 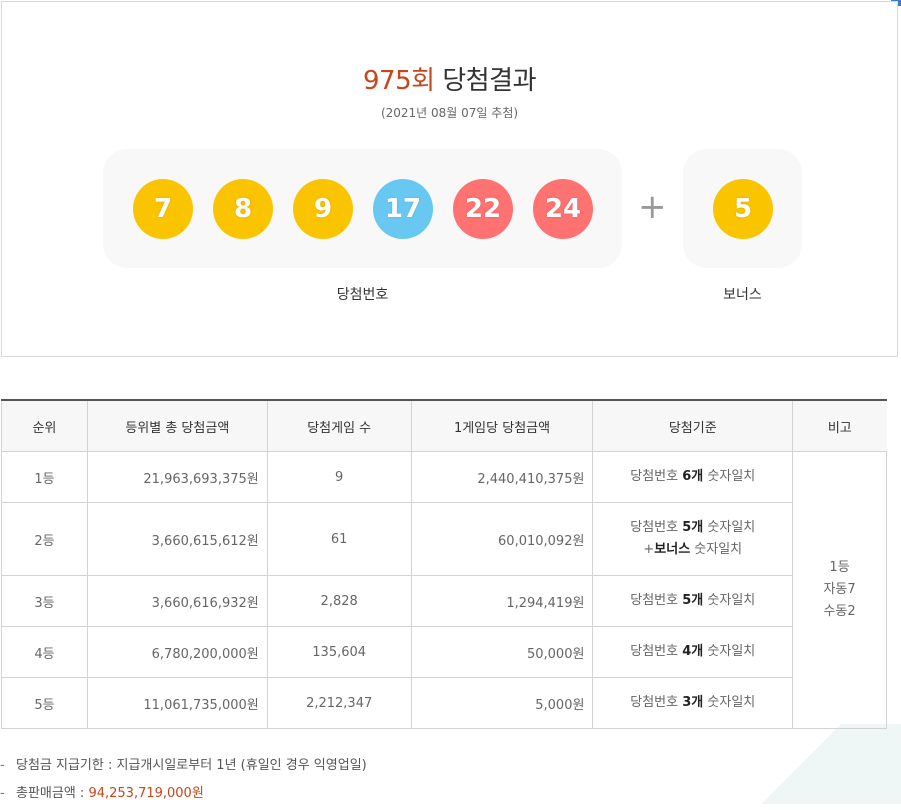 What do you see at coordinates (177, 425) in the screenshot?
I see `header-total-prize: 등위별 총 당첨금액` at bounding box center [177, 425].